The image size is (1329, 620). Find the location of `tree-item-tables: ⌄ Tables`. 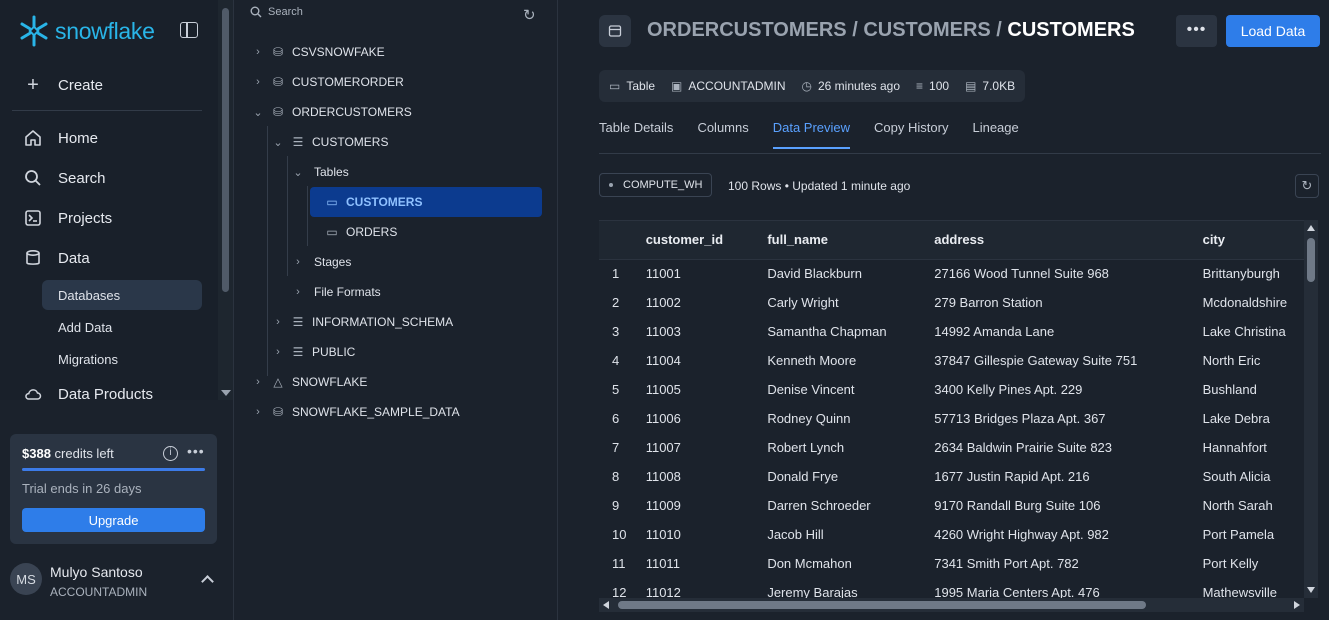

tree-item-tables: ⌄ Tables is located at coordinates (319, 172).